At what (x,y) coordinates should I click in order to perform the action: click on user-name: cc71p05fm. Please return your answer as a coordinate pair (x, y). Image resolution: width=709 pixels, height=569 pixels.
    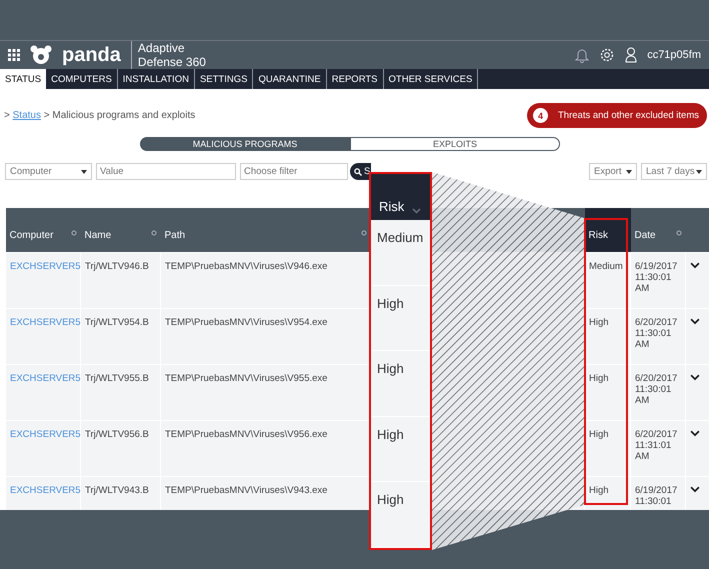
    Looking at the image, I should click on (674, 55).